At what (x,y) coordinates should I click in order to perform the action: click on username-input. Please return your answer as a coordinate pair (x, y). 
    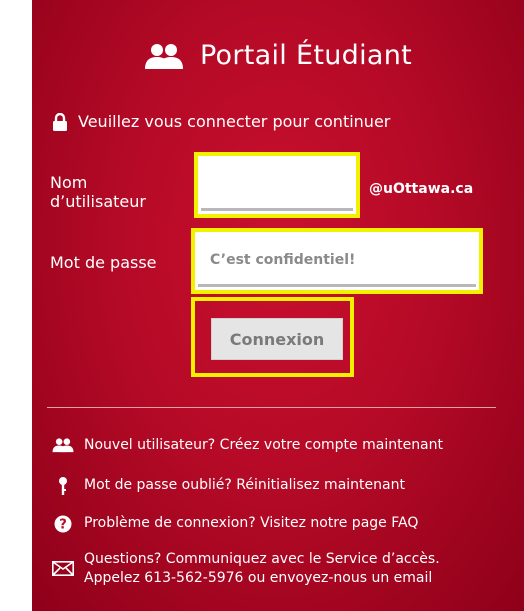
    Looking at the image, I should click on (277, 185).